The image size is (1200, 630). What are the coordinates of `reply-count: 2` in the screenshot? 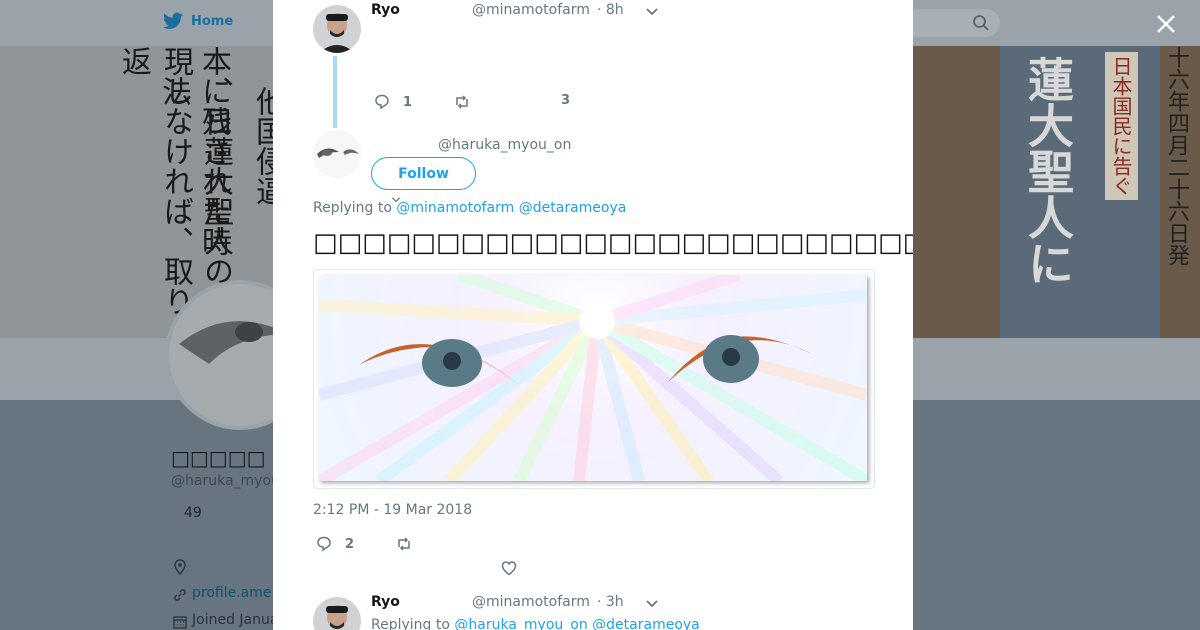 It's located at (350, 544).